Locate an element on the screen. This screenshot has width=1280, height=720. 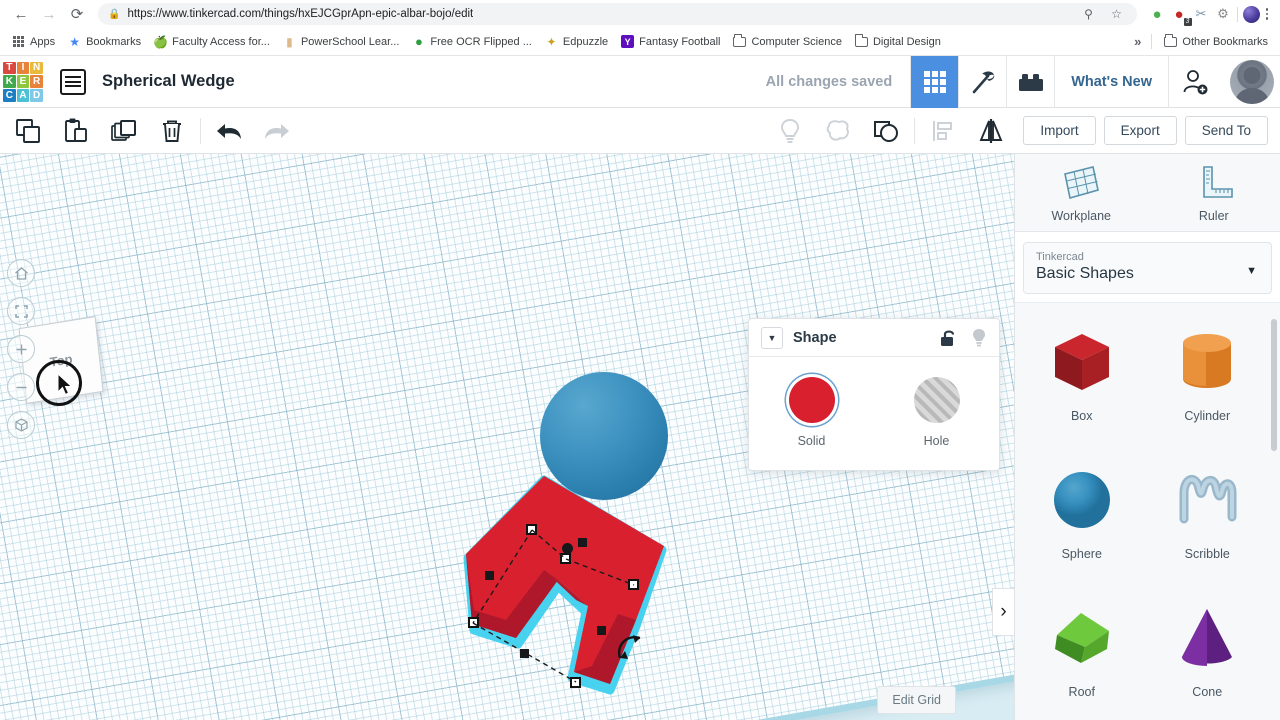
shape-cone: Cone is located at coordinates (1207, 652).